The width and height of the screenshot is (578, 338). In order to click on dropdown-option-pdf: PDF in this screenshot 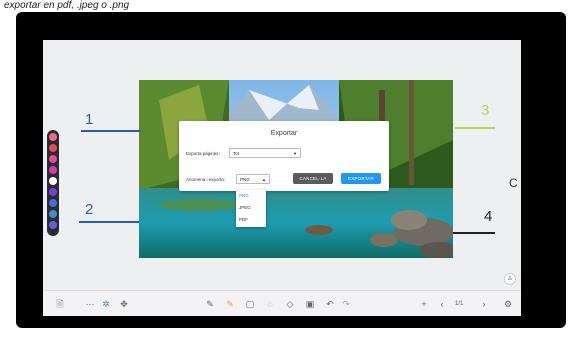, I will do `click(243, 219)`.